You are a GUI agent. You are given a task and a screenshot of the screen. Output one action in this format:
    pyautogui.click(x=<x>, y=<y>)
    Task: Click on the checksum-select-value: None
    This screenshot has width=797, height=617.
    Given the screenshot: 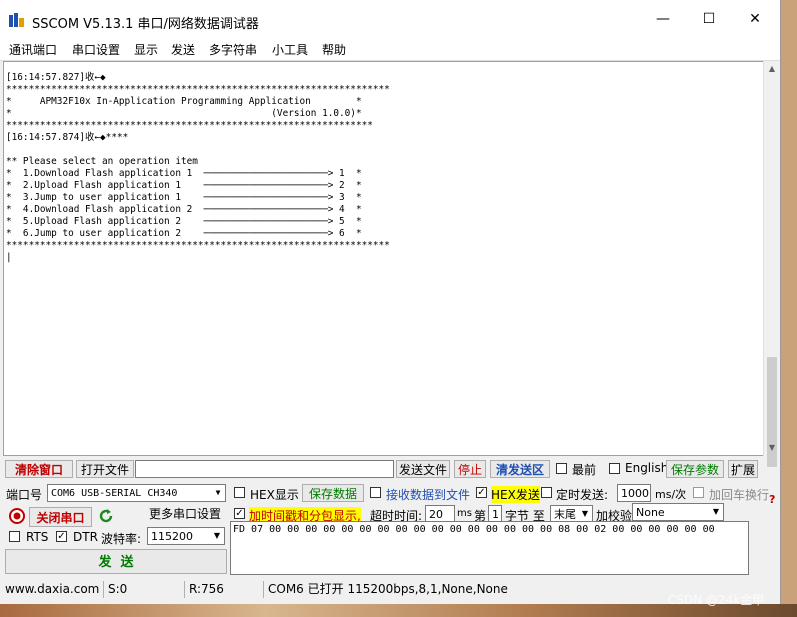 What is the action you would take?
    pyautogui.click(x=650, y=512)
    